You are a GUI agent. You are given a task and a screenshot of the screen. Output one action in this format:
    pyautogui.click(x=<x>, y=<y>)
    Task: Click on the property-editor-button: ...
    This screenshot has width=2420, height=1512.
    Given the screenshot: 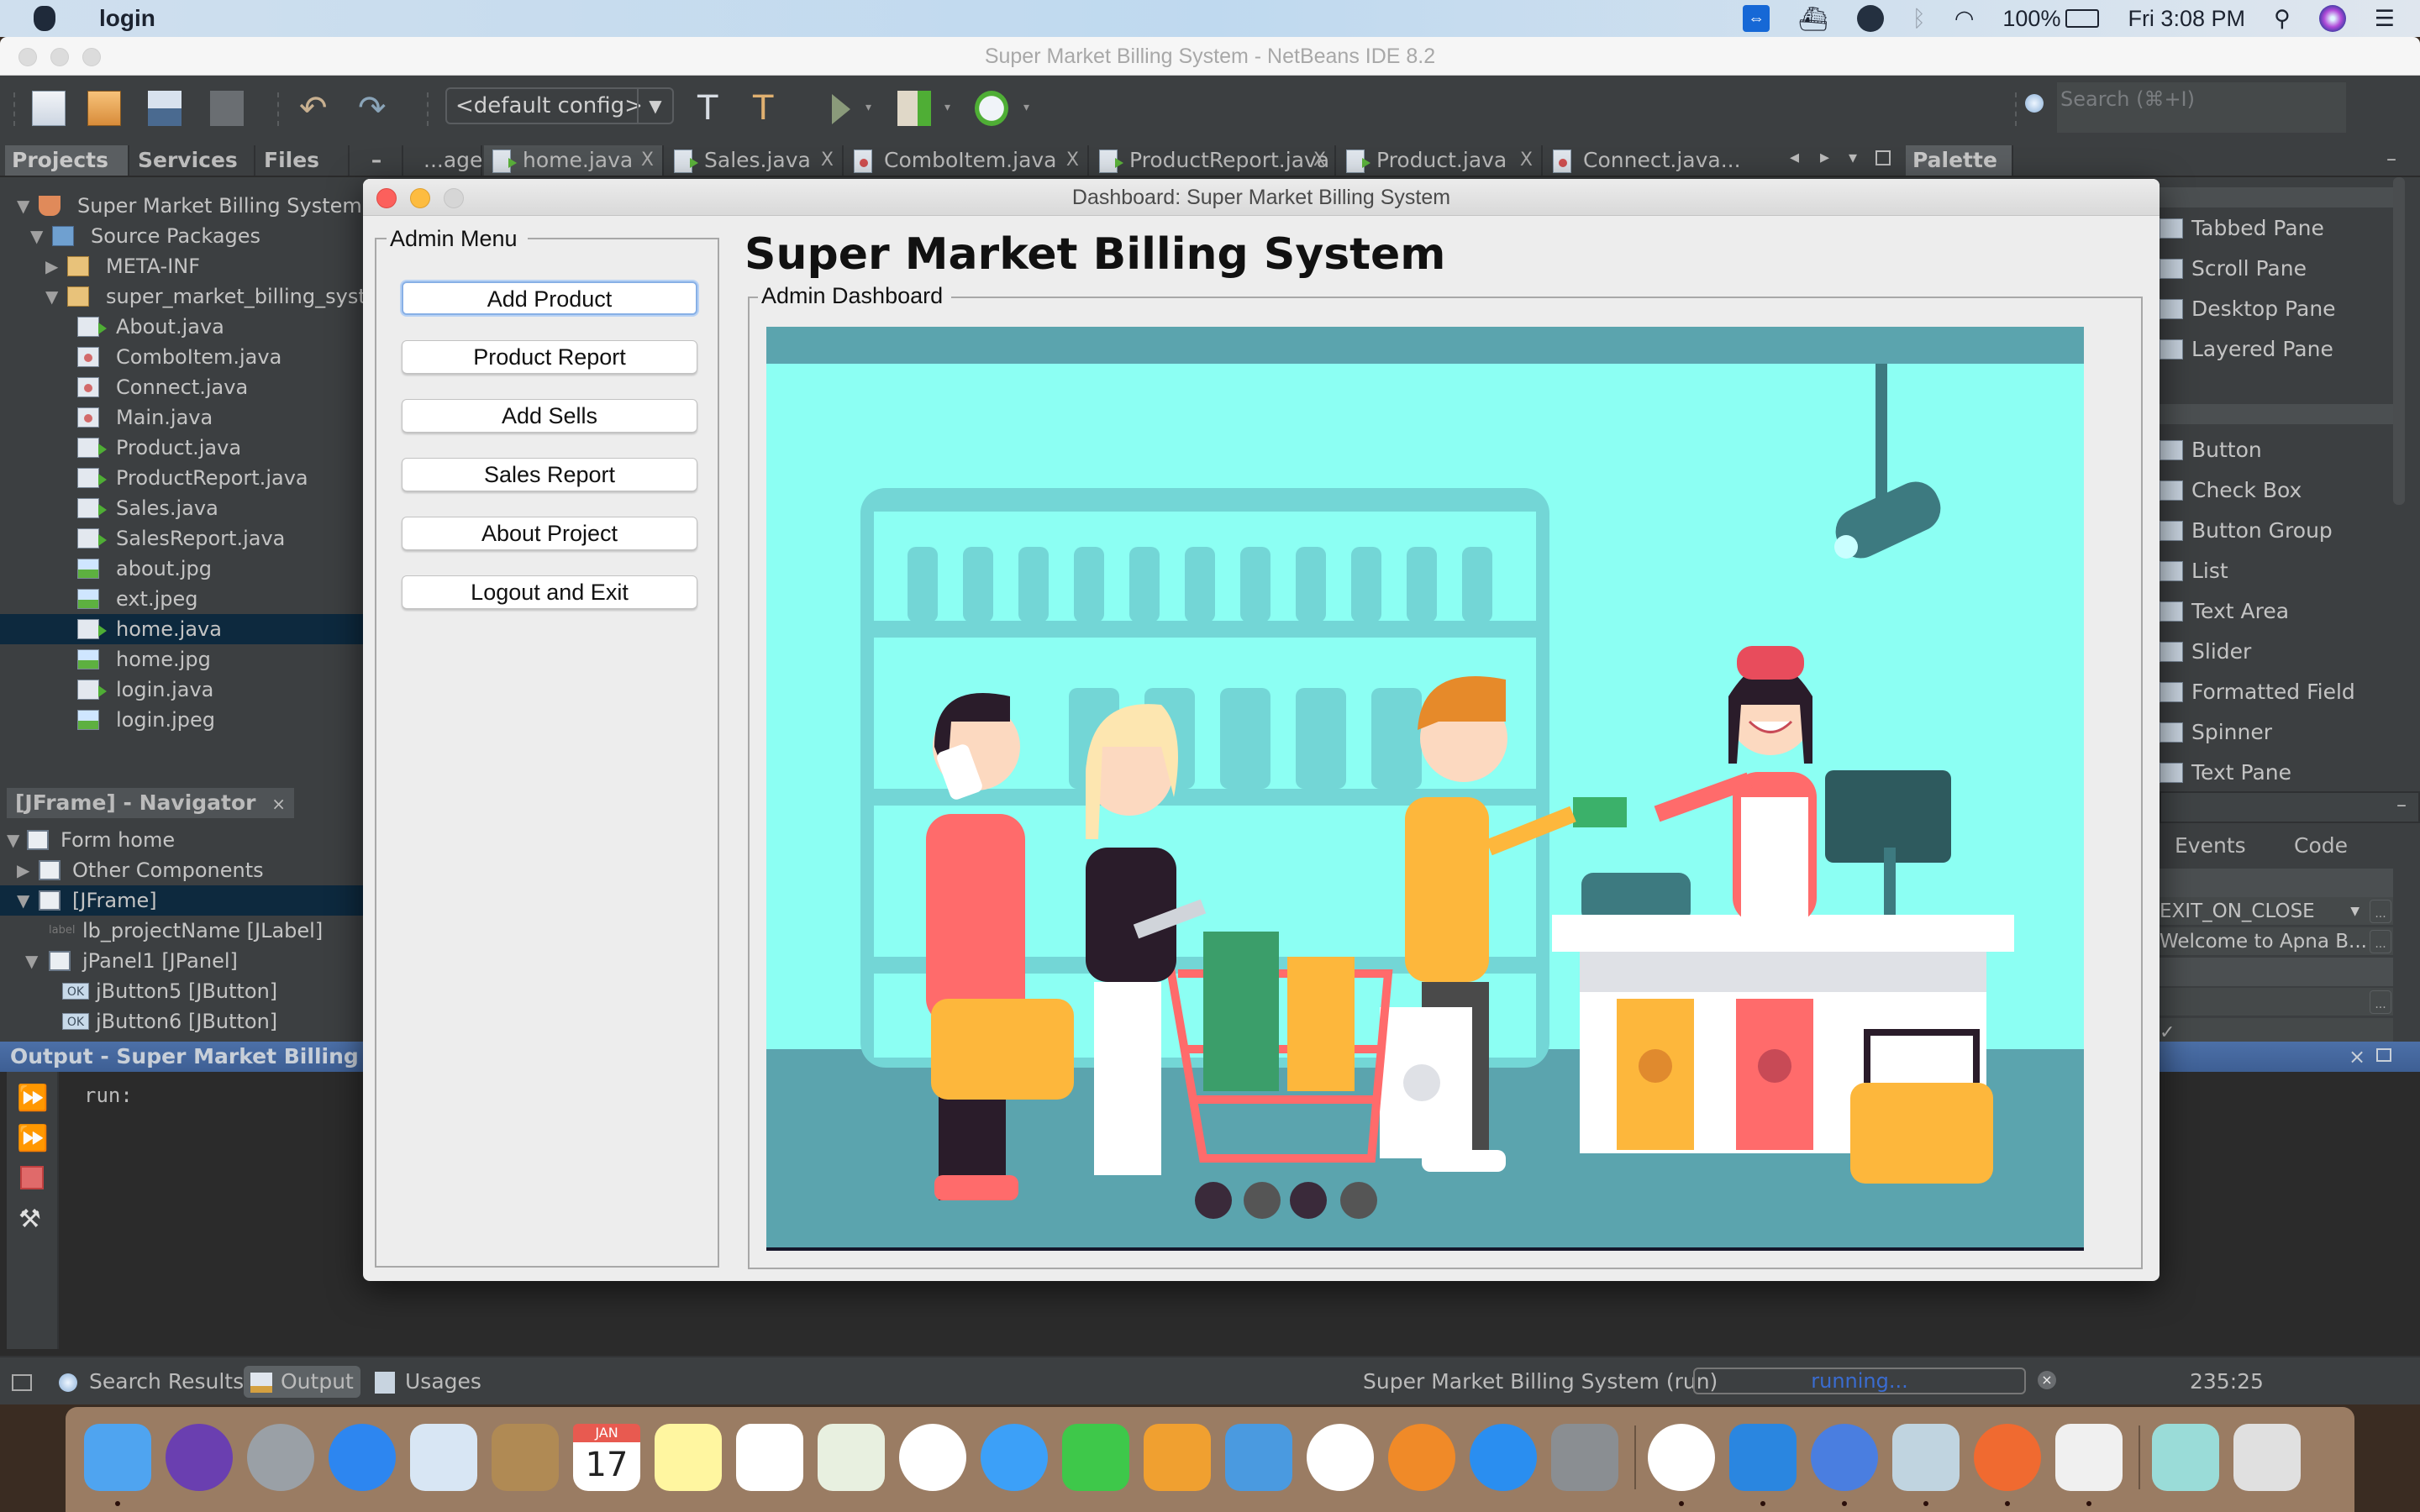 What is the action you would take?
    pyautogui.click(x=2381, y=941)
    